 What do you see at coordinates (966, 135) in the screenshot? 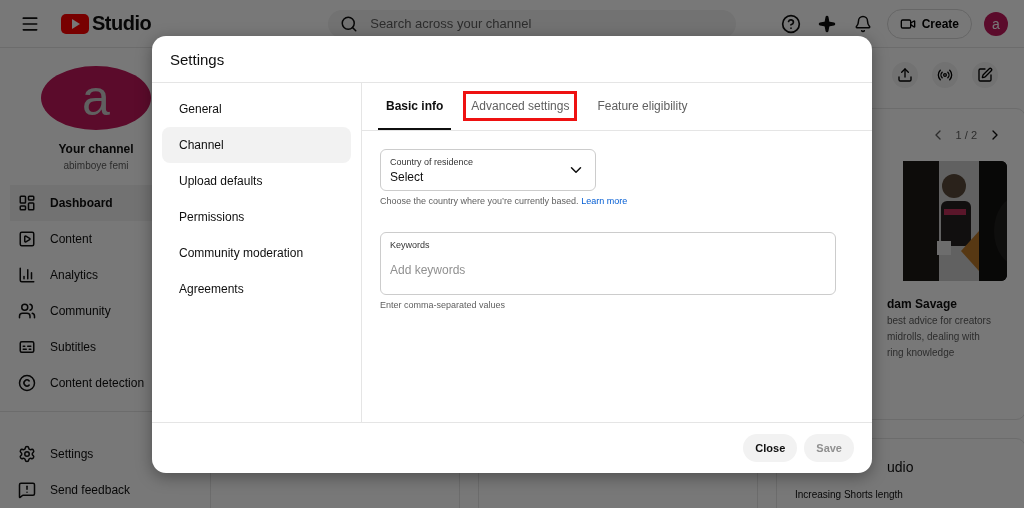
I see `page-indicator: 1 / 2` at bounding box center [966, 135].